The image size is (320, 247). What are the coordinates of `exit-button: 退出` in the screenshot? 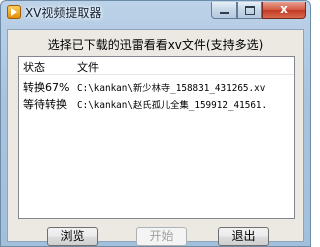 It's located at (243, 236).